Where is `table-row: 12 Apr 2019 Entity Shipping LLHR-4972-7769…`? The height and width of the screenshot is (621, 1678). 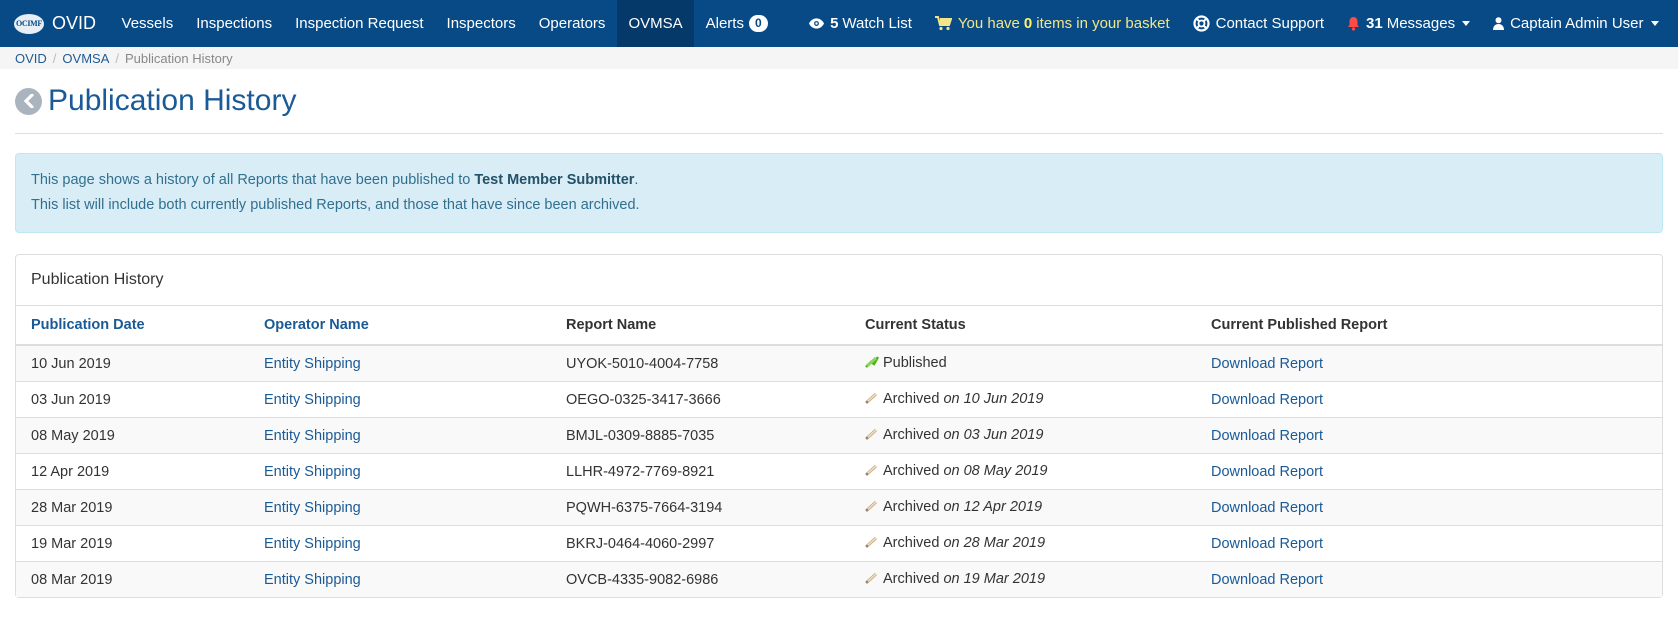 table-row: 12 Apr 2019 Entity Shipping LLHR-4972-7769… is located at coordinates (839, 471).